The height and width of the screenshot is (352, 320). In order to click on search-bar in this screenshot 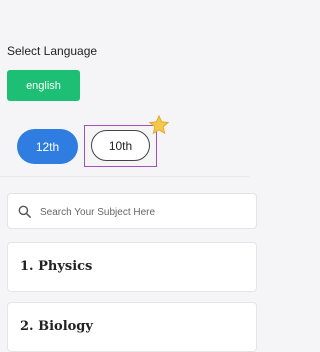, I will do `click(132, 211)`.